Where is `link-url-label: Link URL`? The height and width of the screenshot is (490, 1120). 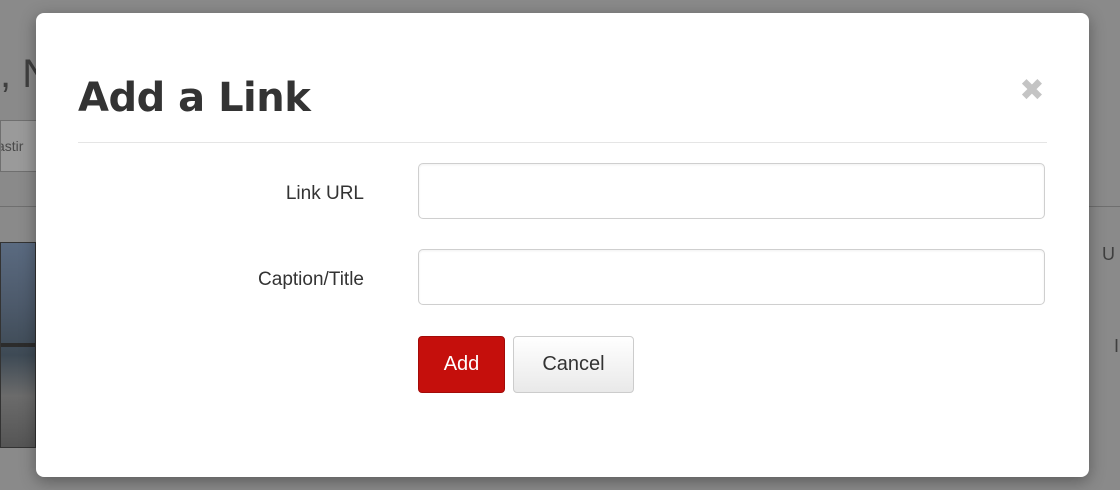 link-url-label: Link URL is located at coordinates (324, 193).